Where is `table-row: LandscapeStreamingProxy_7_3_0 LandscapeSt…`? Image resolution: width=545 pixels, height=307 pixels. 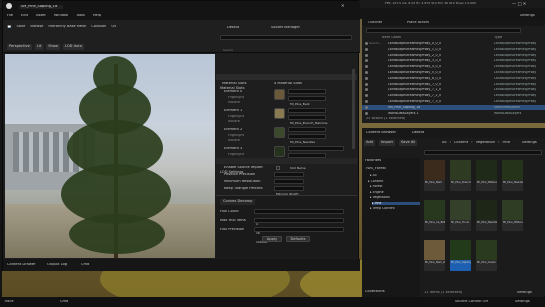 table-row: LandscapeStreamingProxy_7_3_0 LandscapeSt… is located at coordinates (453, 102).